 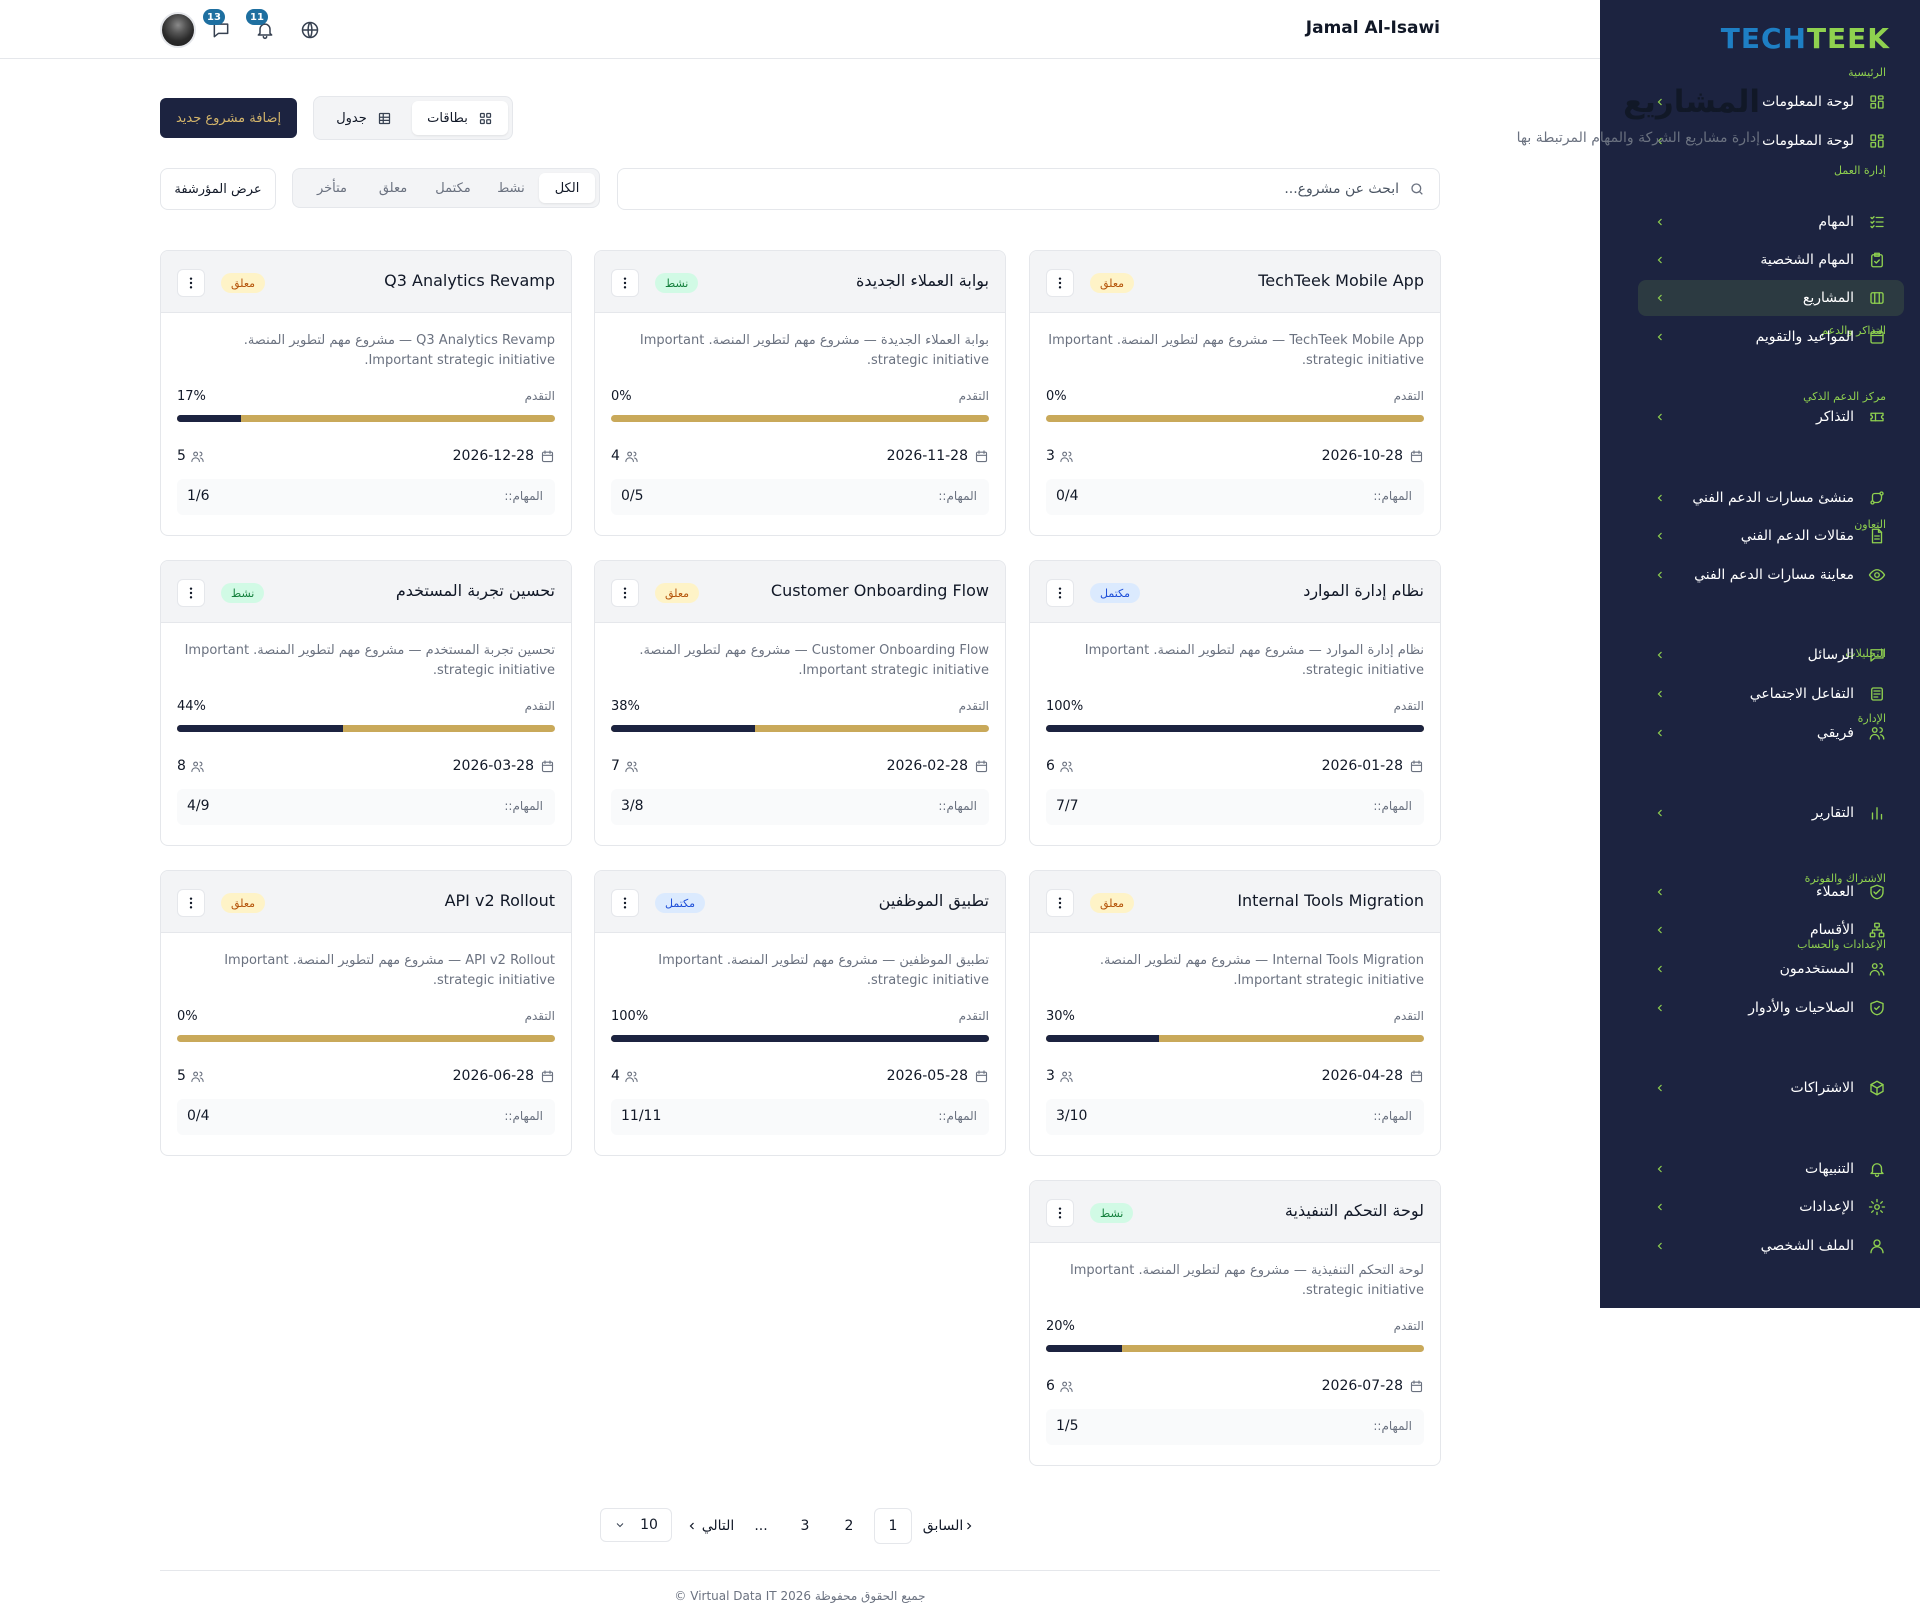 What do you see at coordinates (680, 903) in the screenshot?
I see `status-badge: مكتمل` at bounding box center [680, 903].